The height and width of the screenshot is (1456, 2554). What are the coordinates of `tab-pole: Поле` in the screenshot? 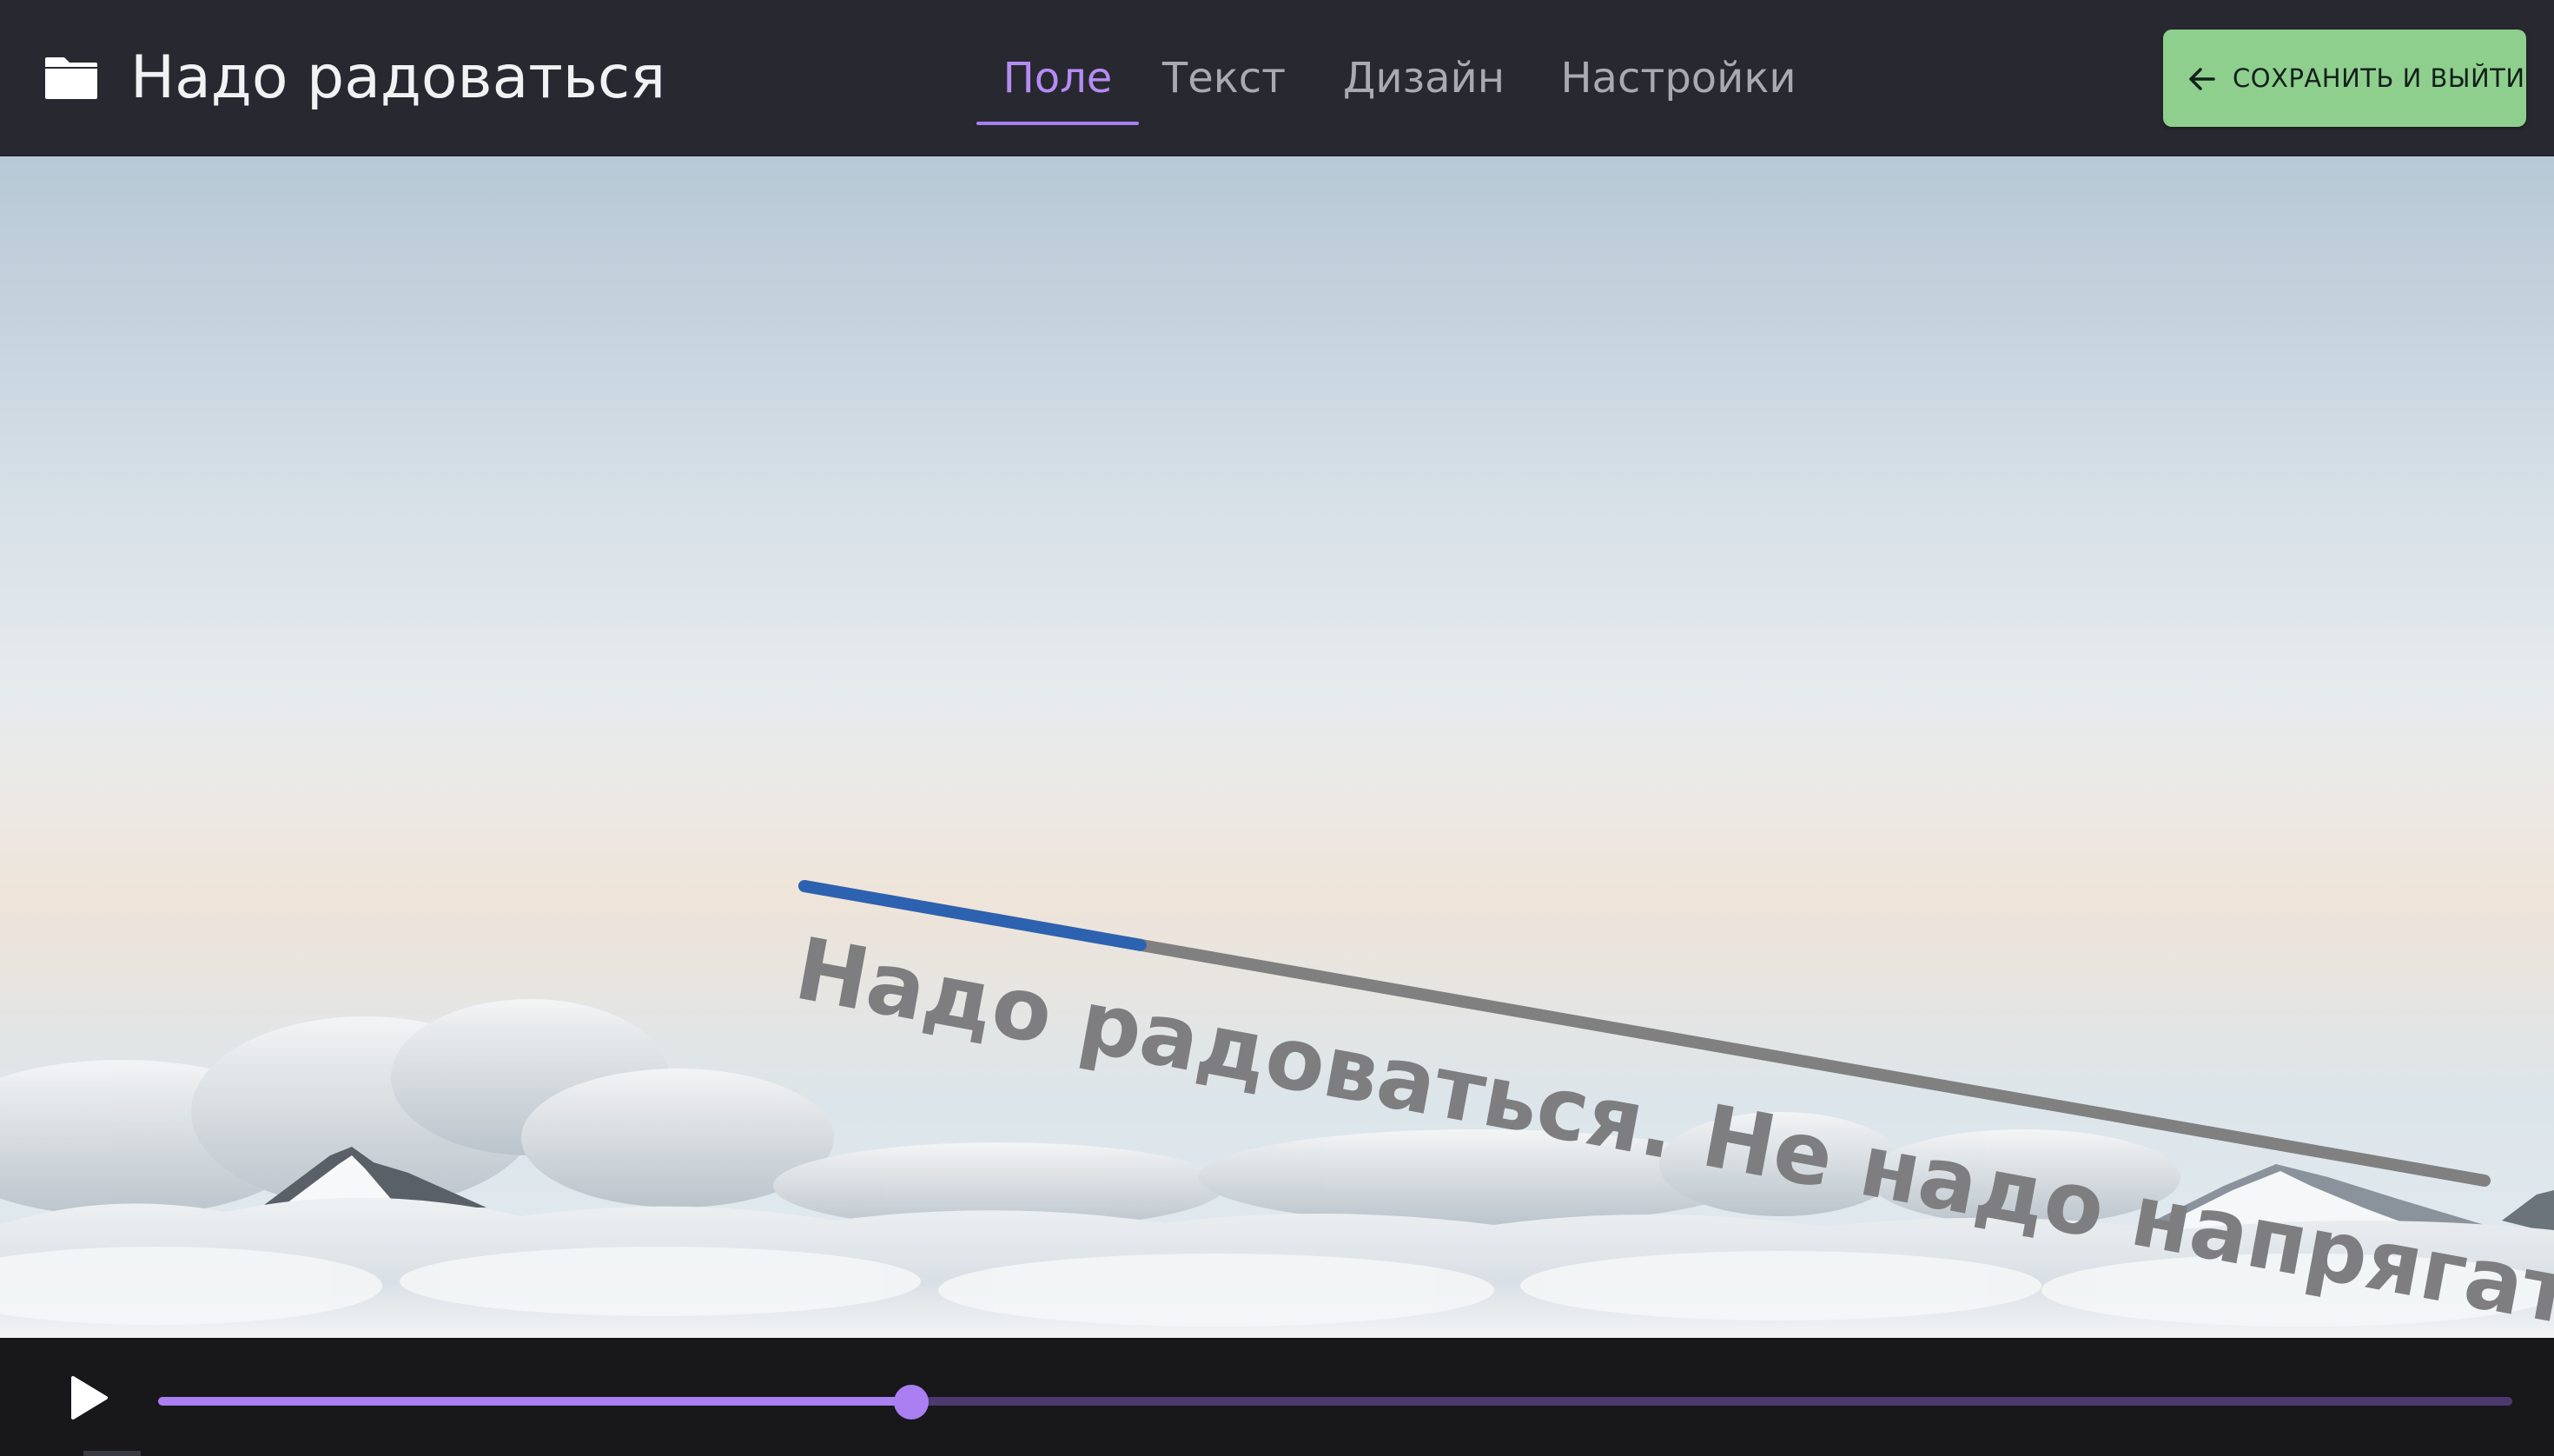 It's located at (1058, 78).